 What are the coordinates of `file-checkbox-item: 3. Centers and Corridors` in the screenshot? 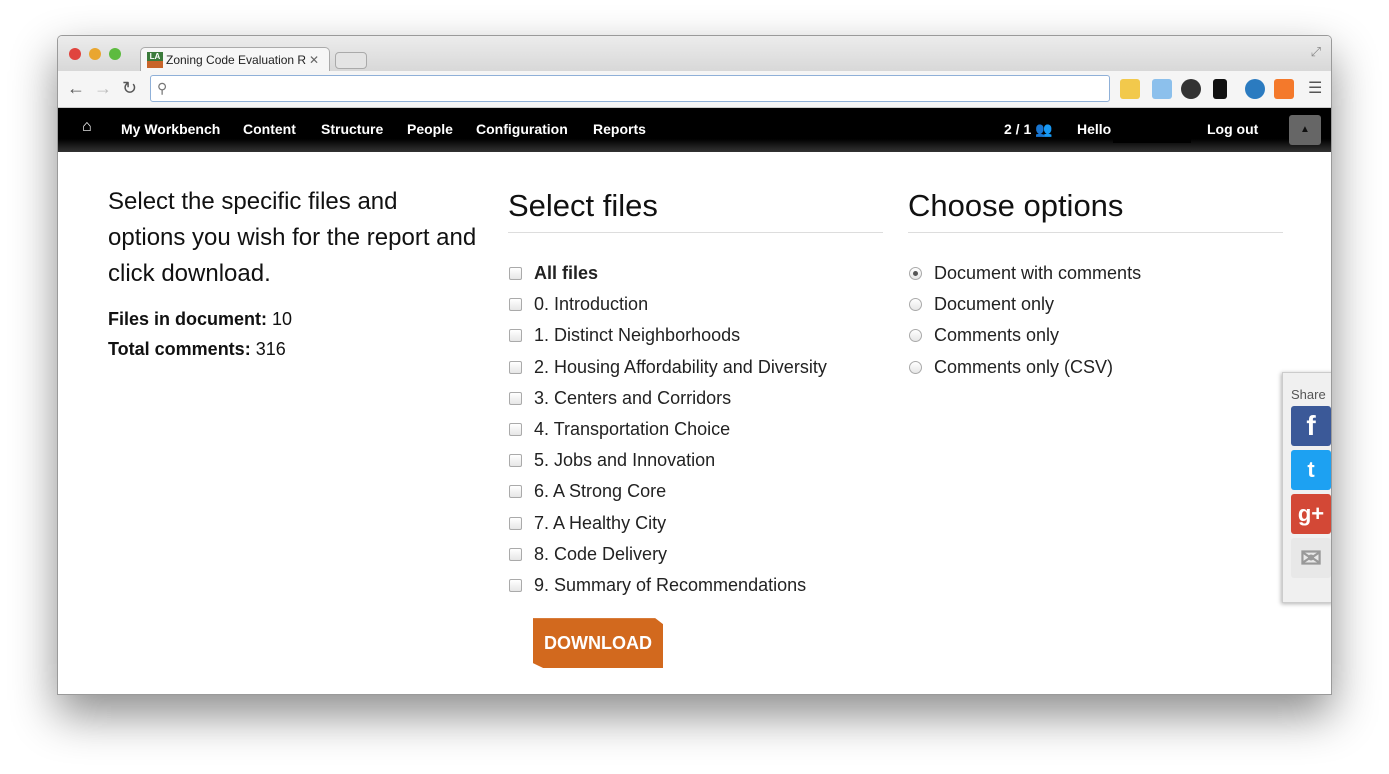 It's located at (695, 403).